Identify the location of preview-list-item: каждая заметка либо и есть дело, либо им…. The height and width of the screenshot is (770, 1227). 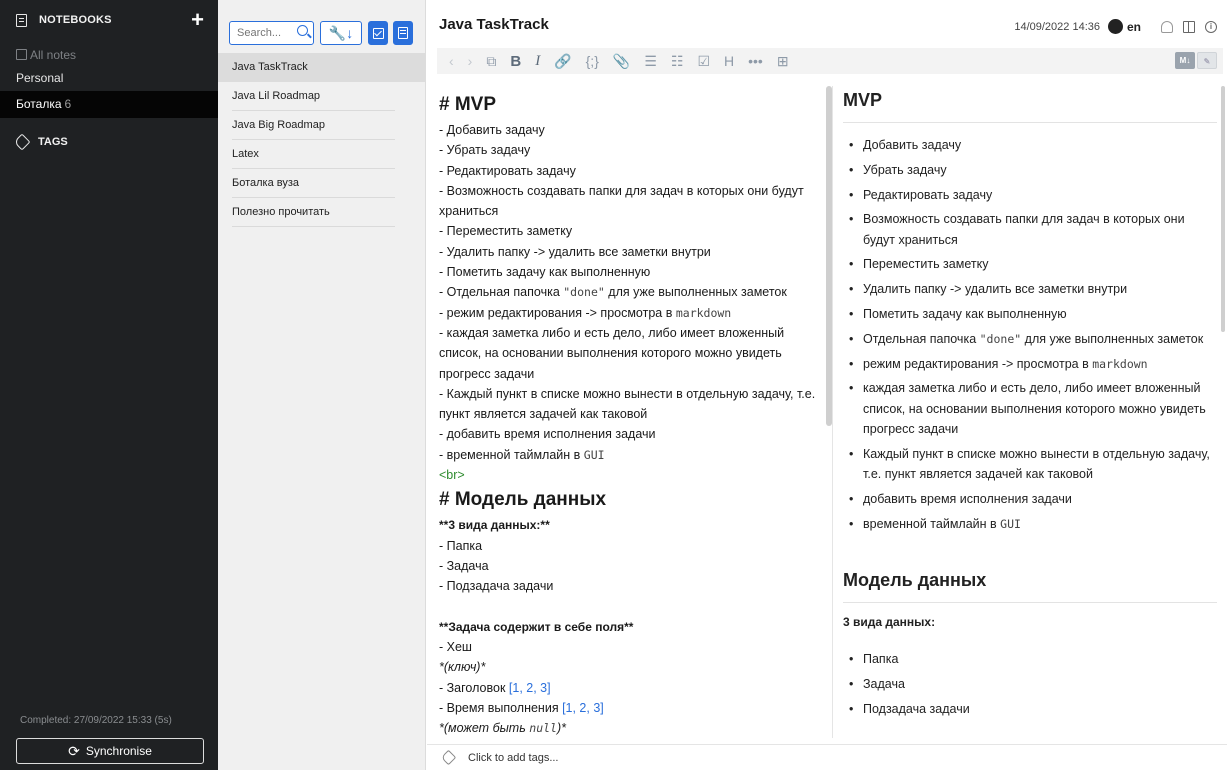
(1033, 408).